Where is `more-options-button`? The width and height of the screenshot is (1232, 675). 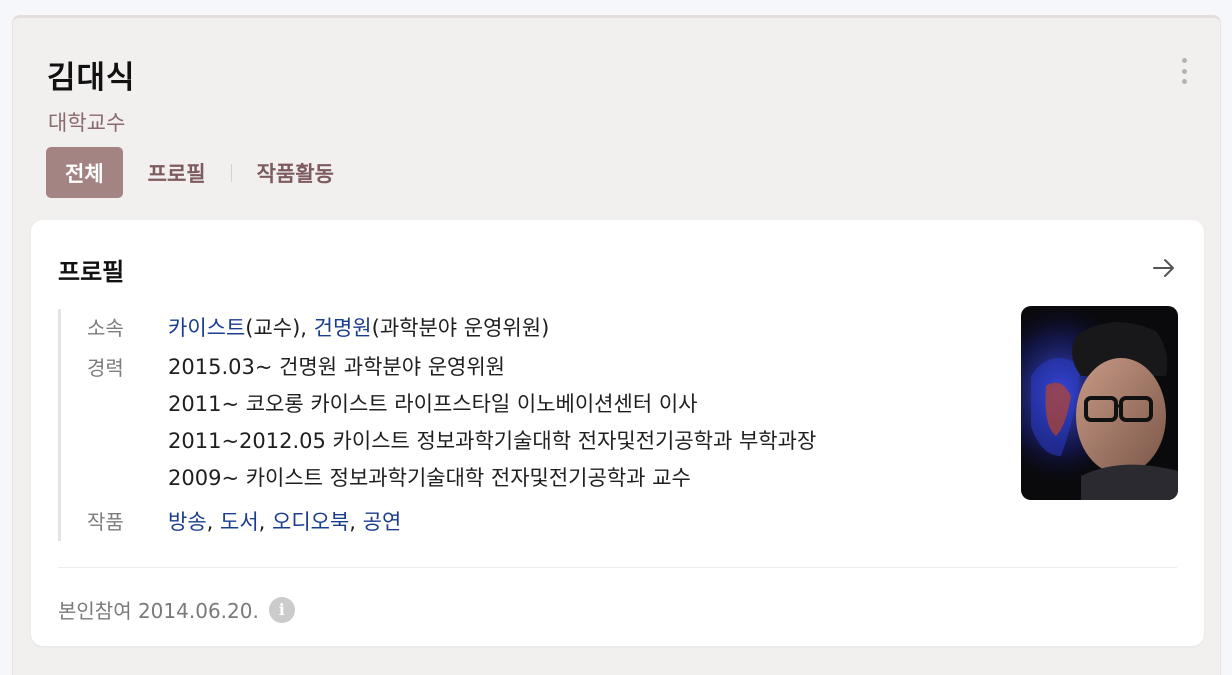
more-options-button is located at coordinates (1184, 71).